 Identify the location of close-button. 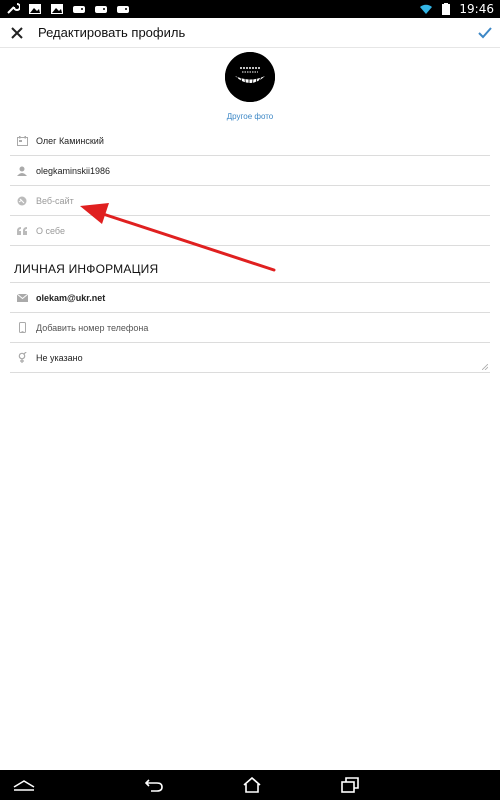
(17, 33).